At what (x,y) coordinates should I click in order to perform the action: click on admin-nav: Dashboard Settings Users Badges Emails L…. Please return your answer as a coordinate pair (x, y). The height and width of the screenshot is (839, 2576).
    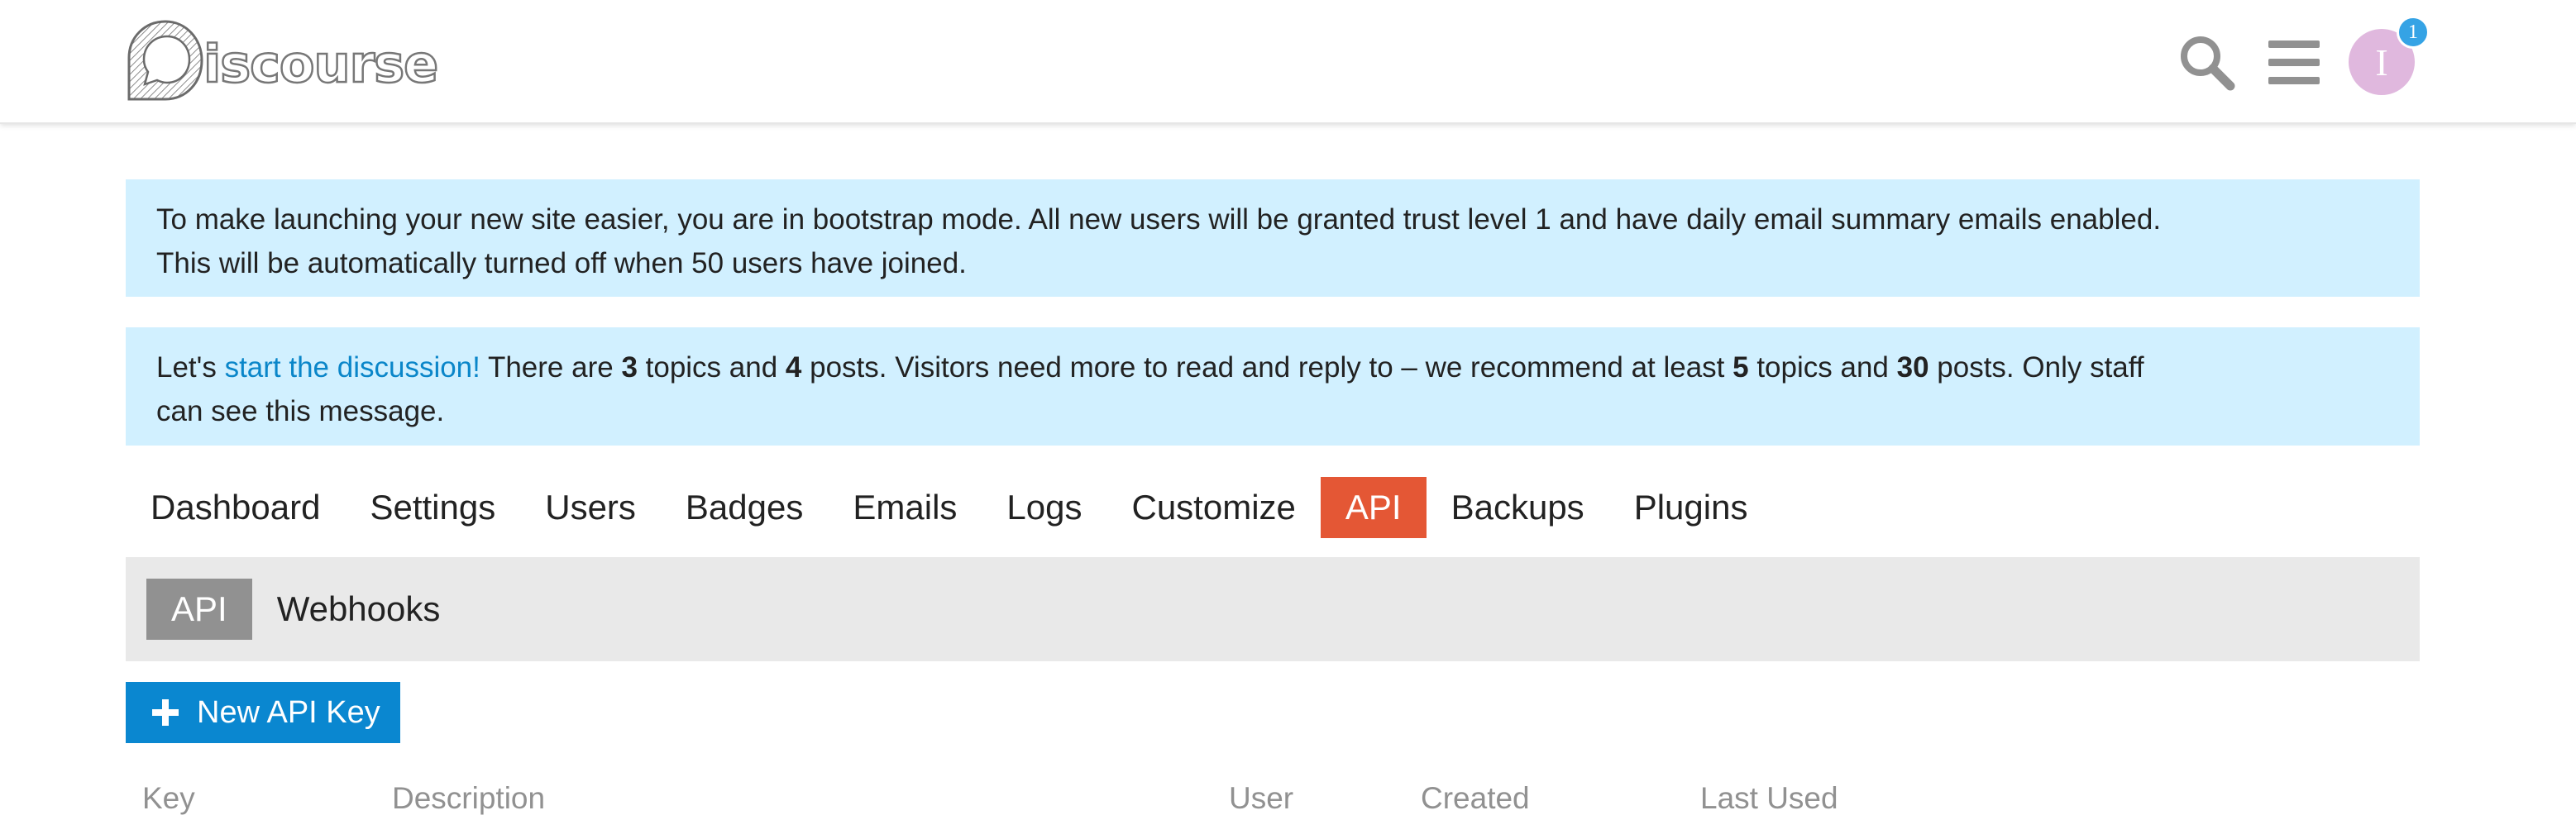
    Looking at the image, I should click on (949, 507).